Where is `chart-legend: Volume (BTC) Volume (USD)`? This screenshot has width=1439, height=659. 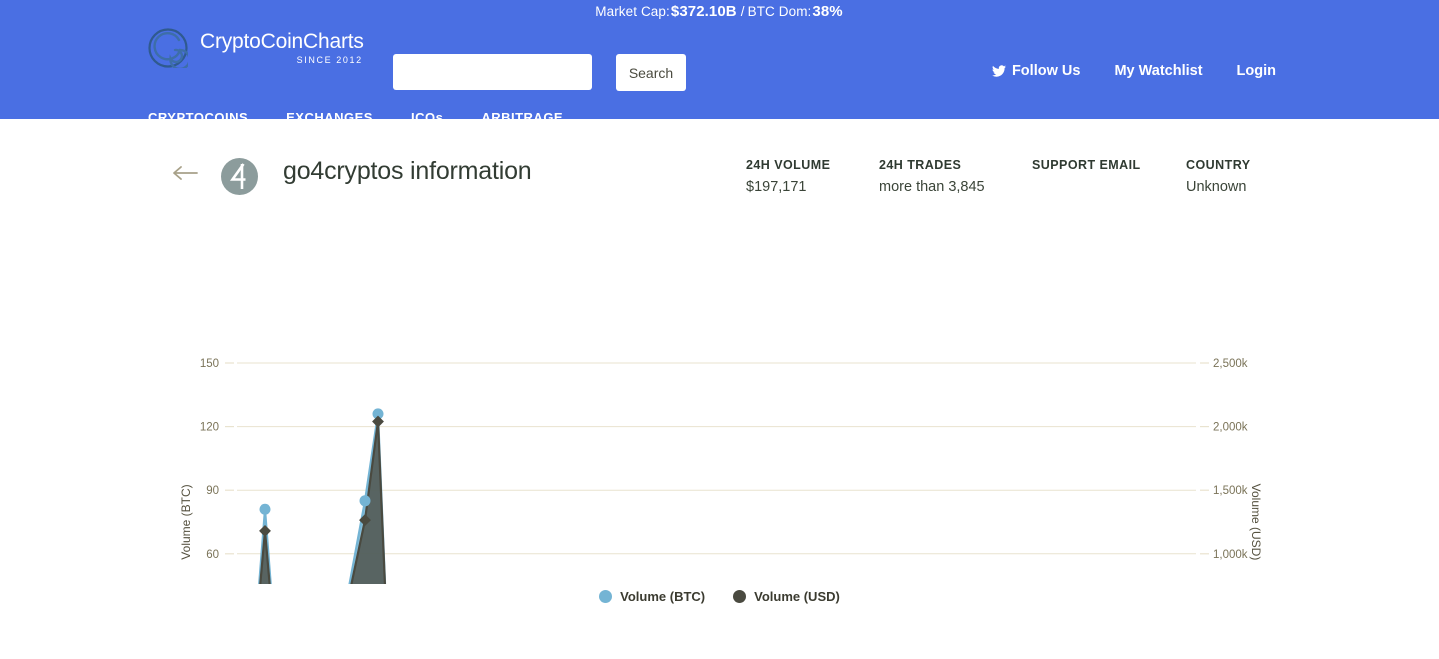 chart-legend: Volume (BTC) Volume (USD) is located at coordinates (719, 596).